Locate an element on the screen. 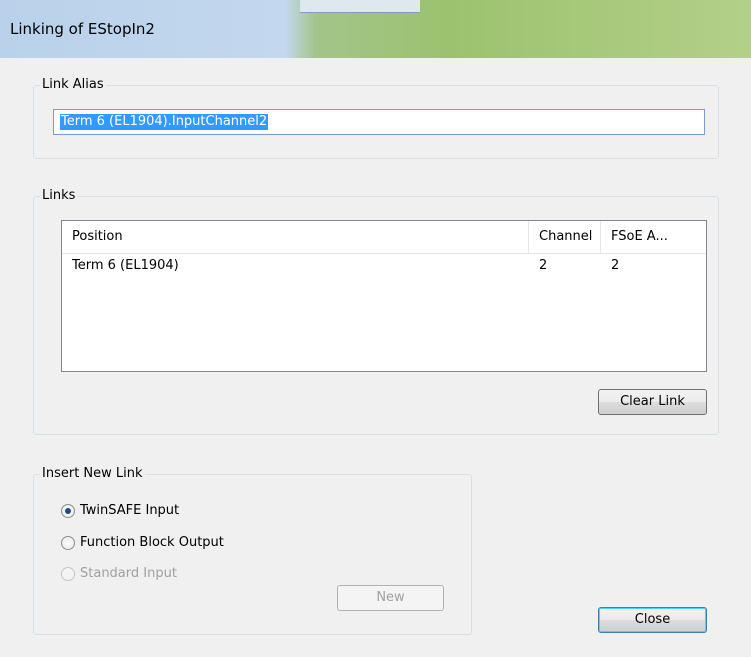 This screenshot has width=751, height=657. link-alias-value: Term 6 (EL1904).InputChannel2 is located at coordinates (164, 122).